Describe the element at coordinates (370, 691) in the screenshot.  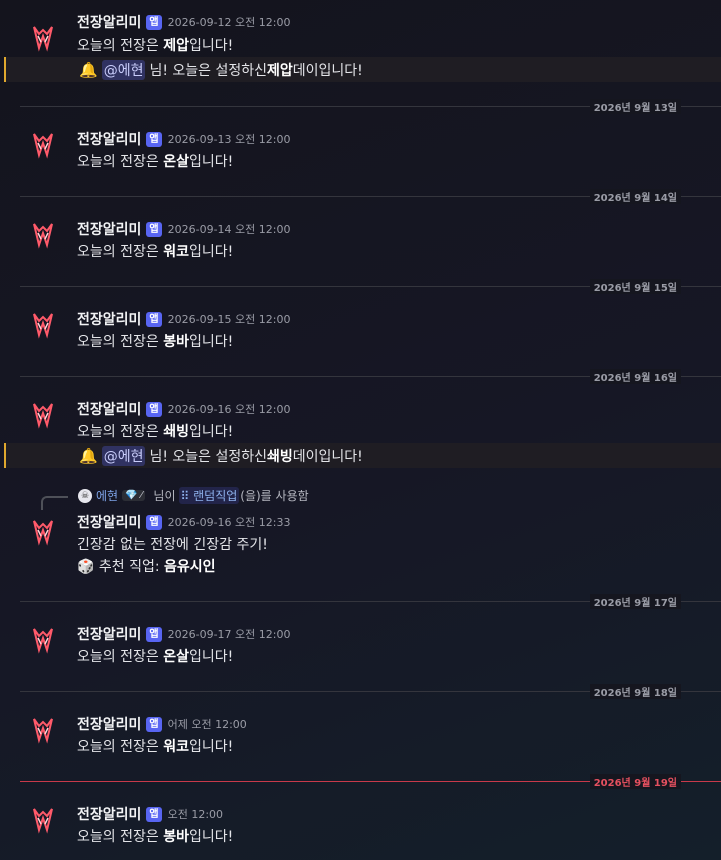
I see `date-divider: 2026년 9월 18일` at that location.